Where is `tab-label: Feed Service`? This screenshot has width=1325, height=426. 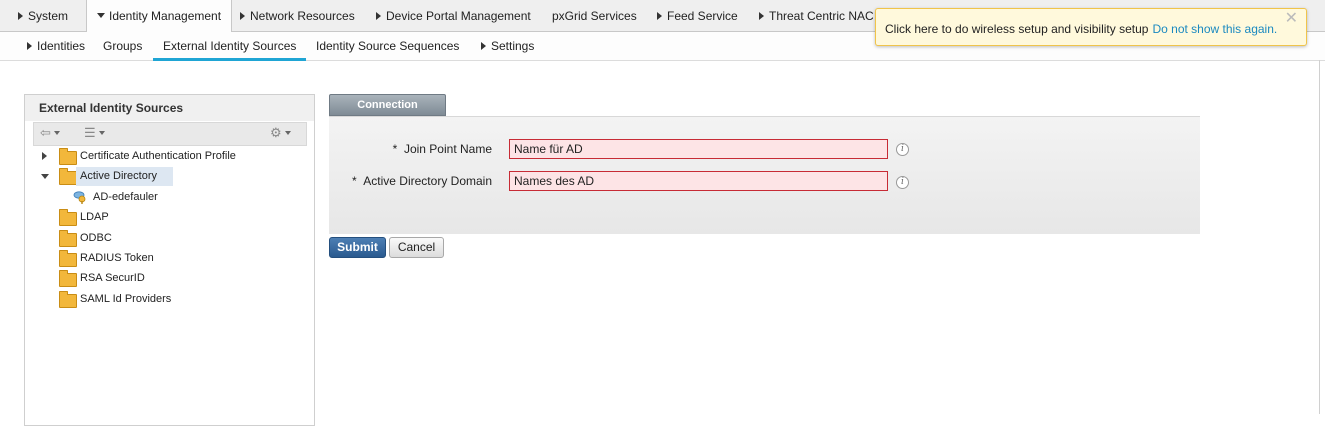 tab-label: Feed Service is located at coordinates (702, 16).